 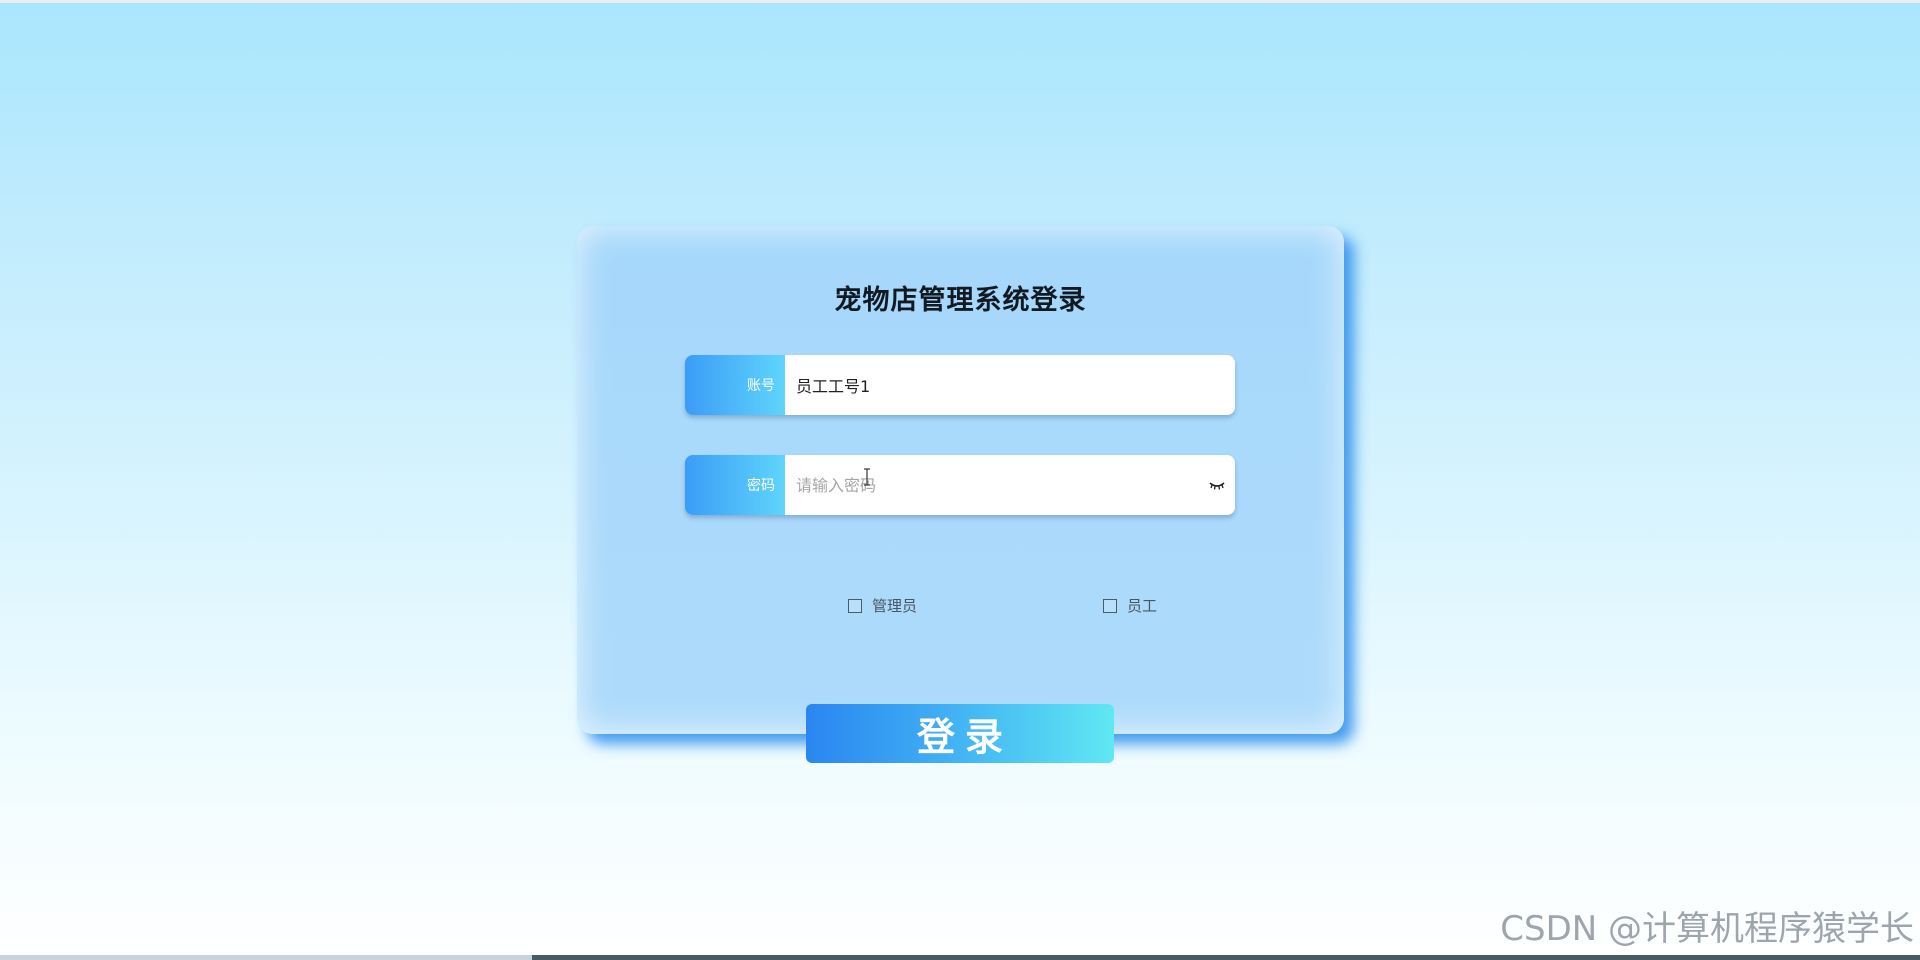 What do you see at coordinates (960, 1) in the screenshot?
I see `browser-top-strip` at bounding box center [960, 1].